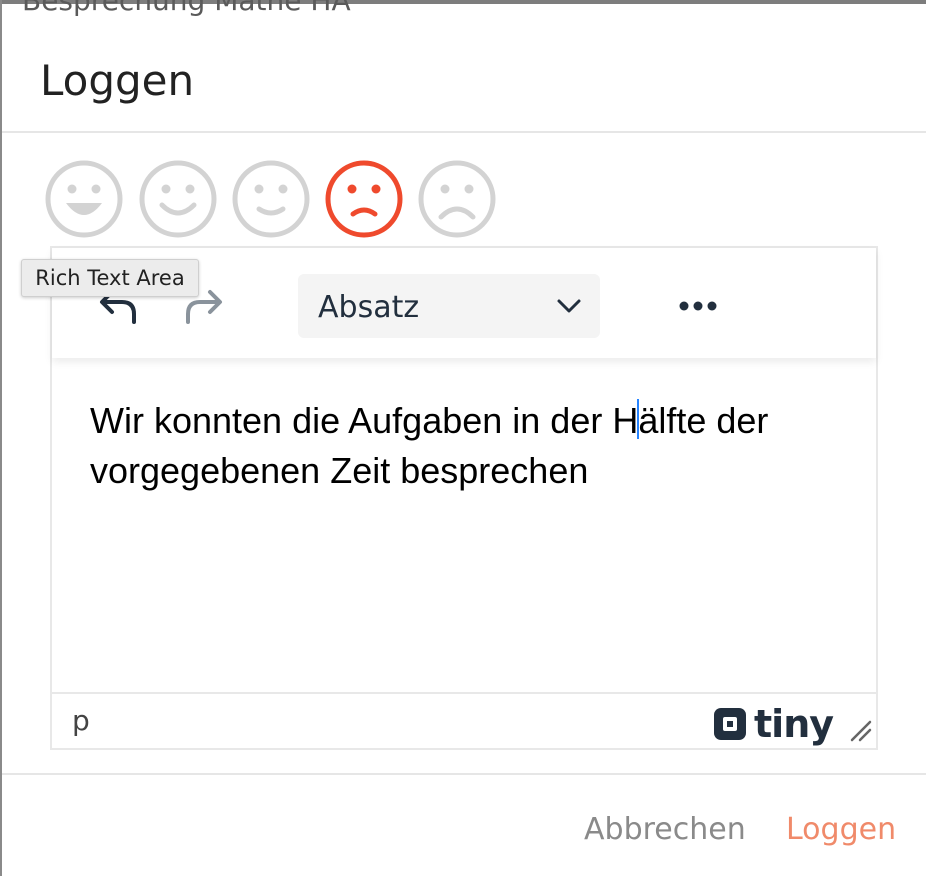 This screenshot has width=926, height=876. I want to click on editor-statusbar: p tiny, so click(464, 720).